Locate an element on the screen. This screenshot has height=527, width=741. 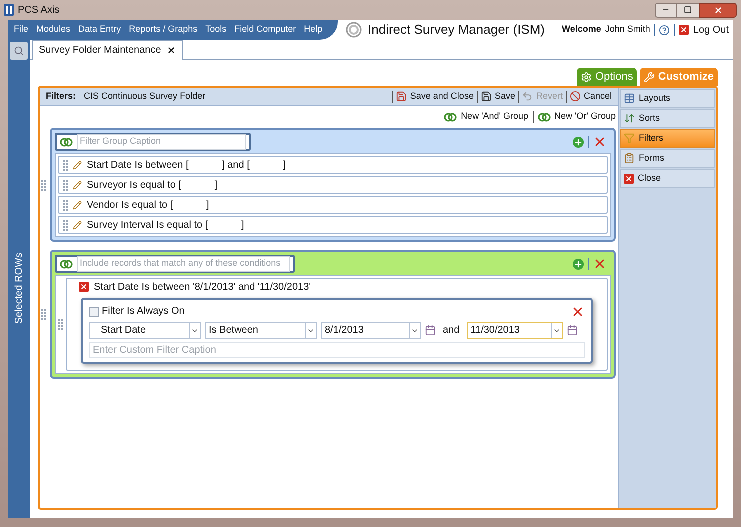
app-title: Indirect Survey Manager (ISM) is located at coordinates (457, 30).